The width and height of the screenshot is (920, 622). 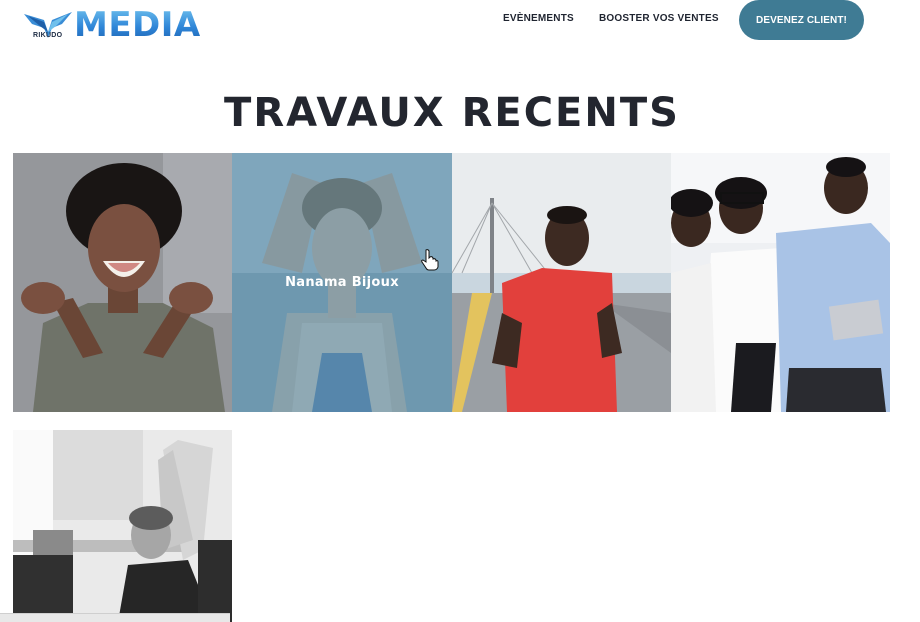 I want to click on man-running-bridge-photo, so click(x=561, y=282).